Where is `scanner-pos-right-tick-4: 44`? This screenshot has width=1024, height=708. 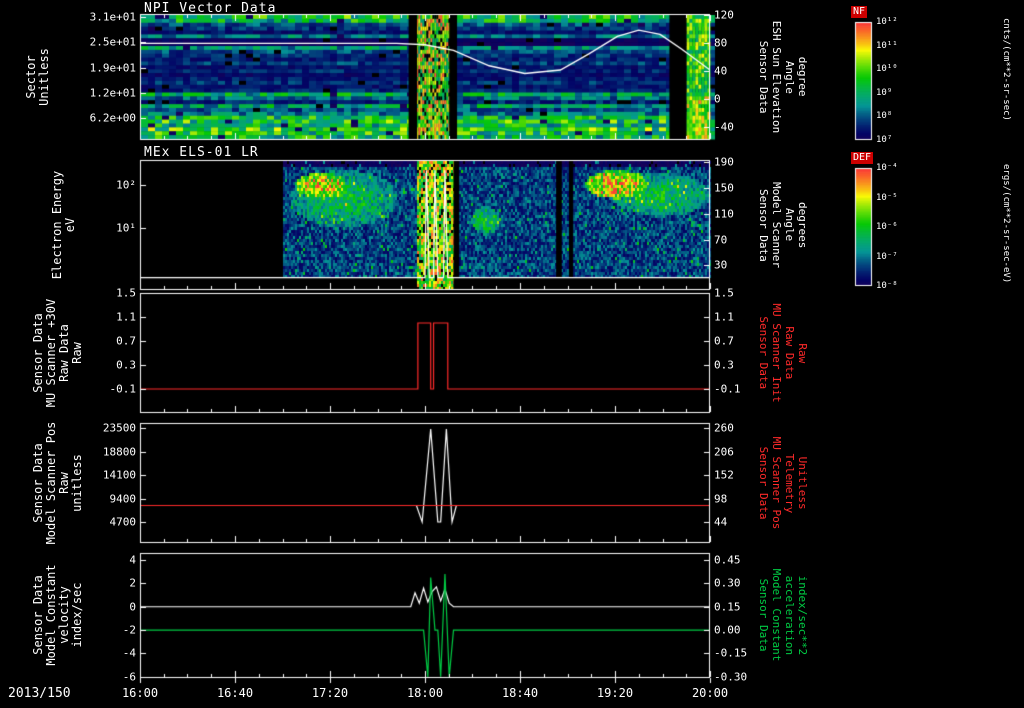 scanner-pos-right-tick-4: 44 is located at coordinates (721, 522).